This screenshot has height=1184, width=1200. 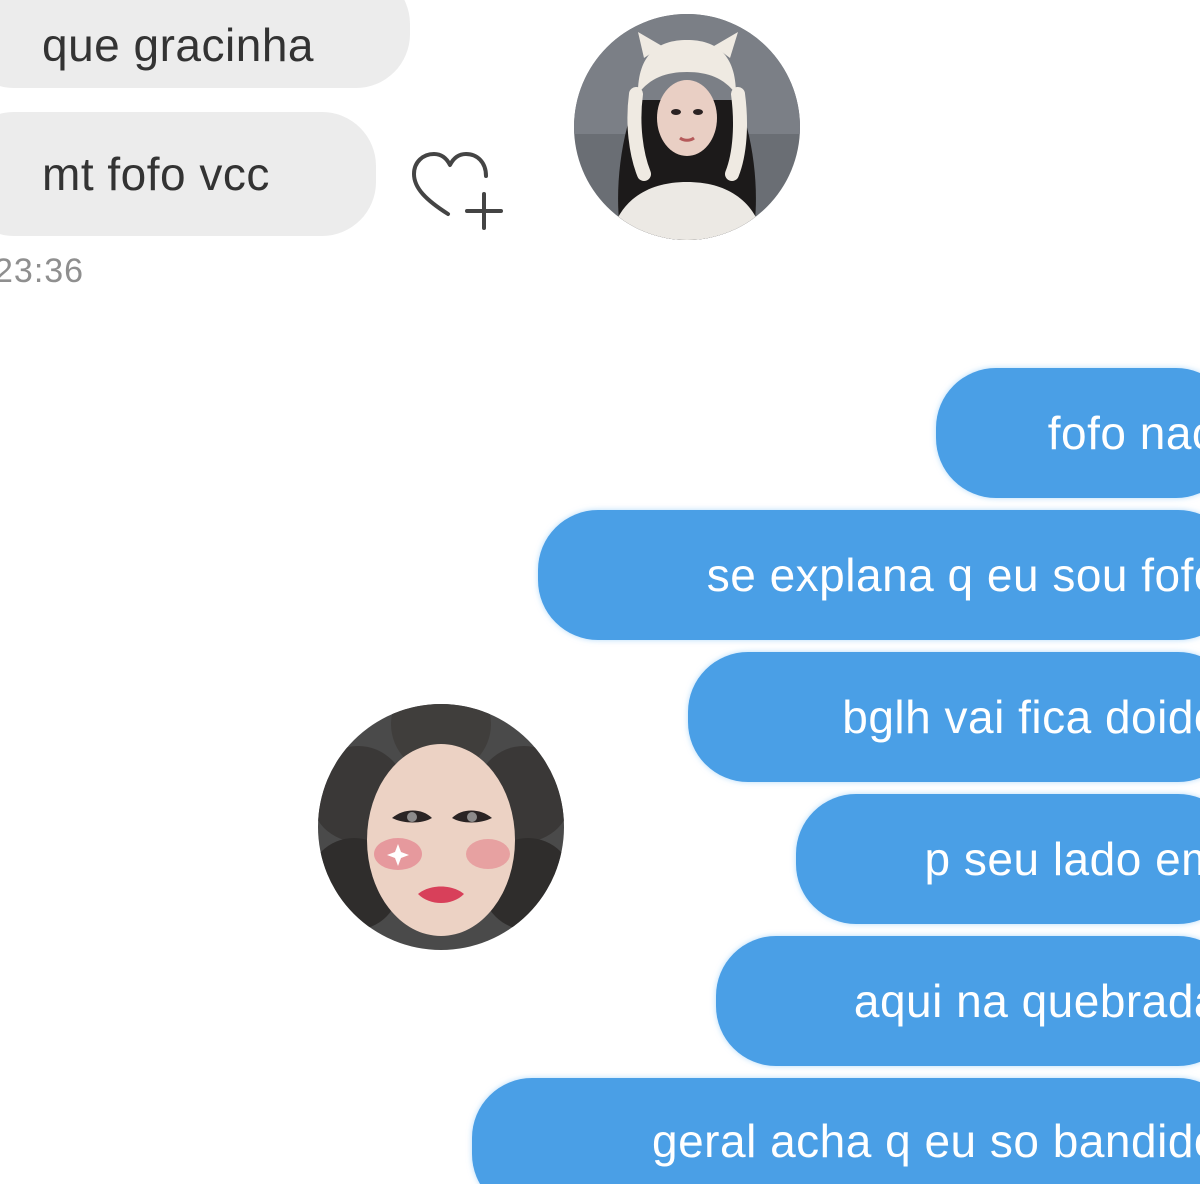 I want to click on sent-message: fofo nao, so click(x=1068, y=433).